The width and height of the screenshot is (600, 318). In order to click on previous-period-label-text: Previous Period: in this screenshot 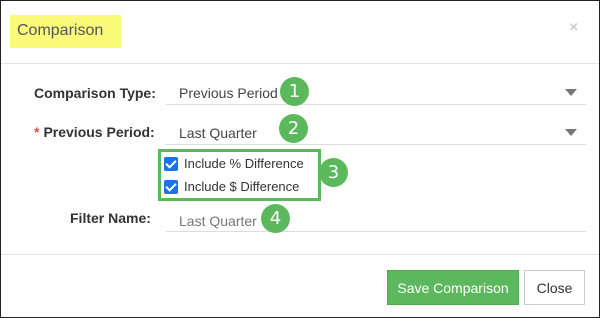, I will do `click(99, 132)`.